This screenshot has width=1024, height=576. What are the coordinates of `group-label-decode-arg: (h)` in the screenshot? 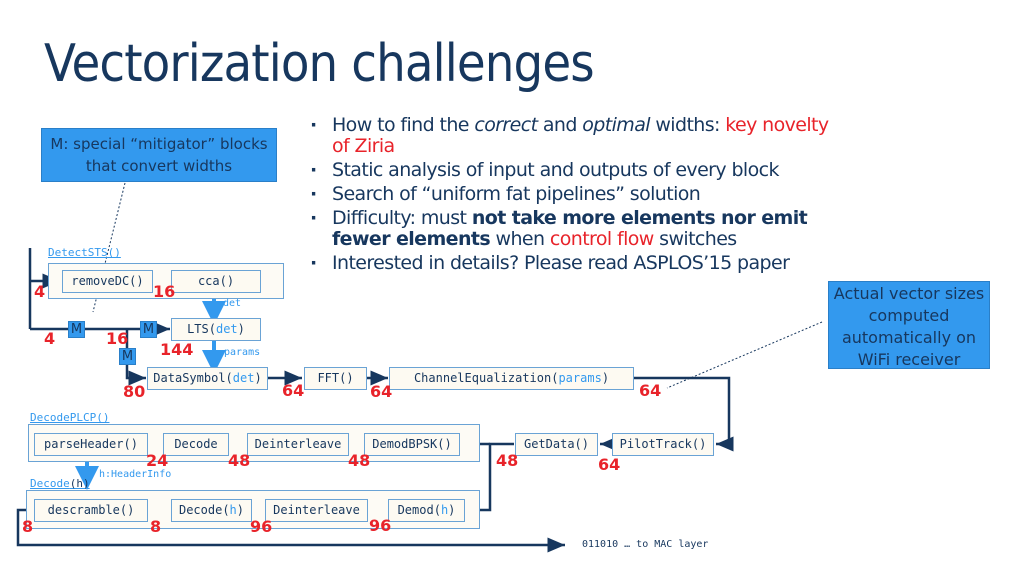 It's located at (79, 483).